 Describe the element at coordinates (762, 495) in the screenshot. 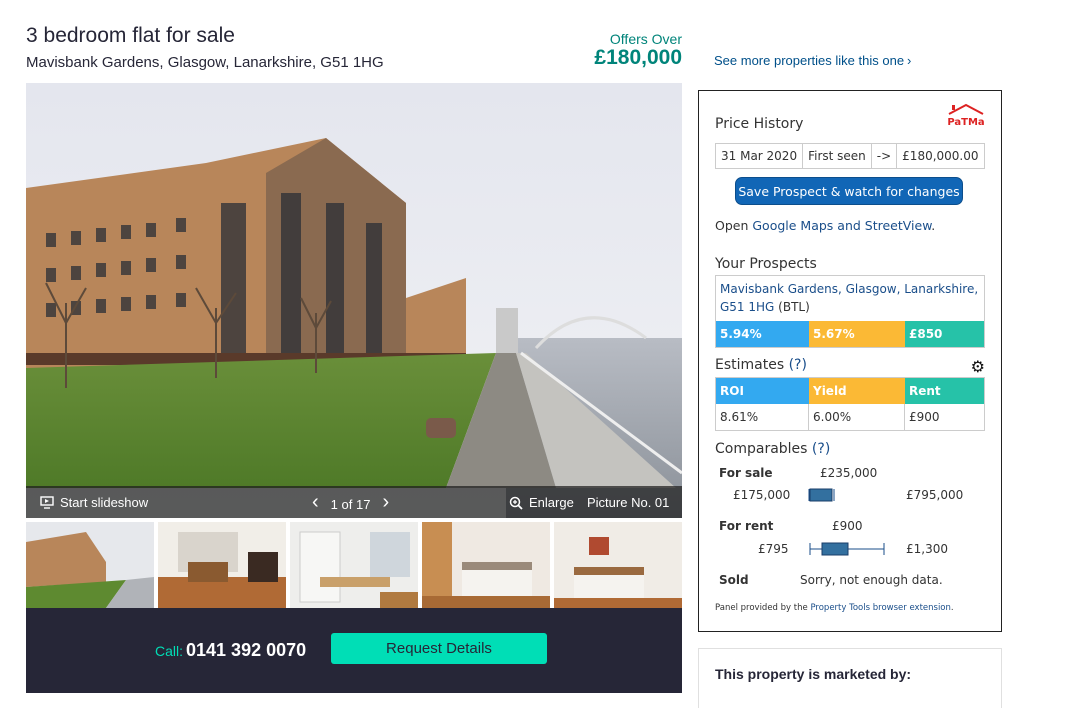

I see `for-sale-min: £175,000` at that location.